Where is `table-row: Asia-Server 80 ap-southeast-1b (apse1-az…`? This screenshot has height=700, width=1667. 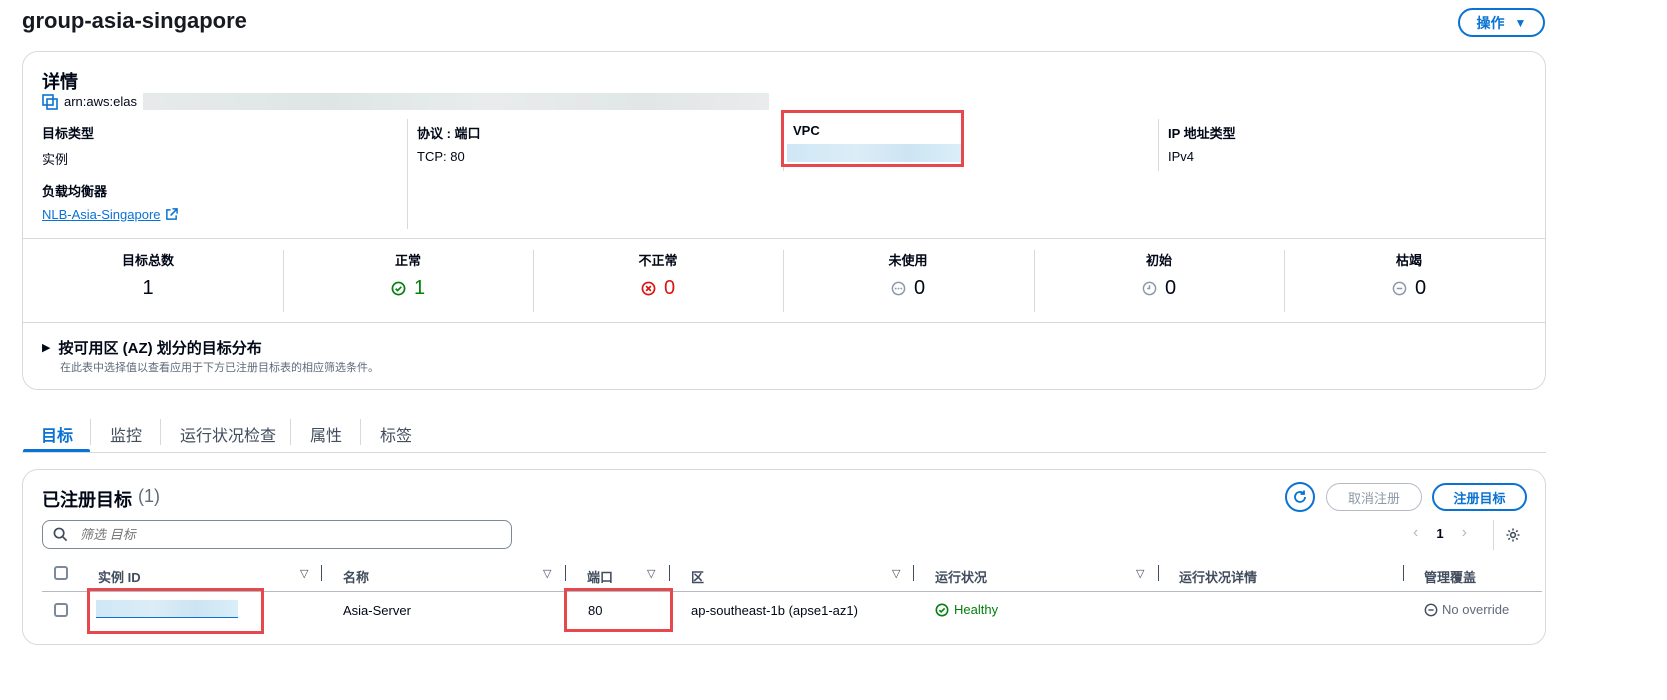
table-row: Asia-Server 80 ap-southeast-1b (apse1-az… is located at coordinates (792, 616).